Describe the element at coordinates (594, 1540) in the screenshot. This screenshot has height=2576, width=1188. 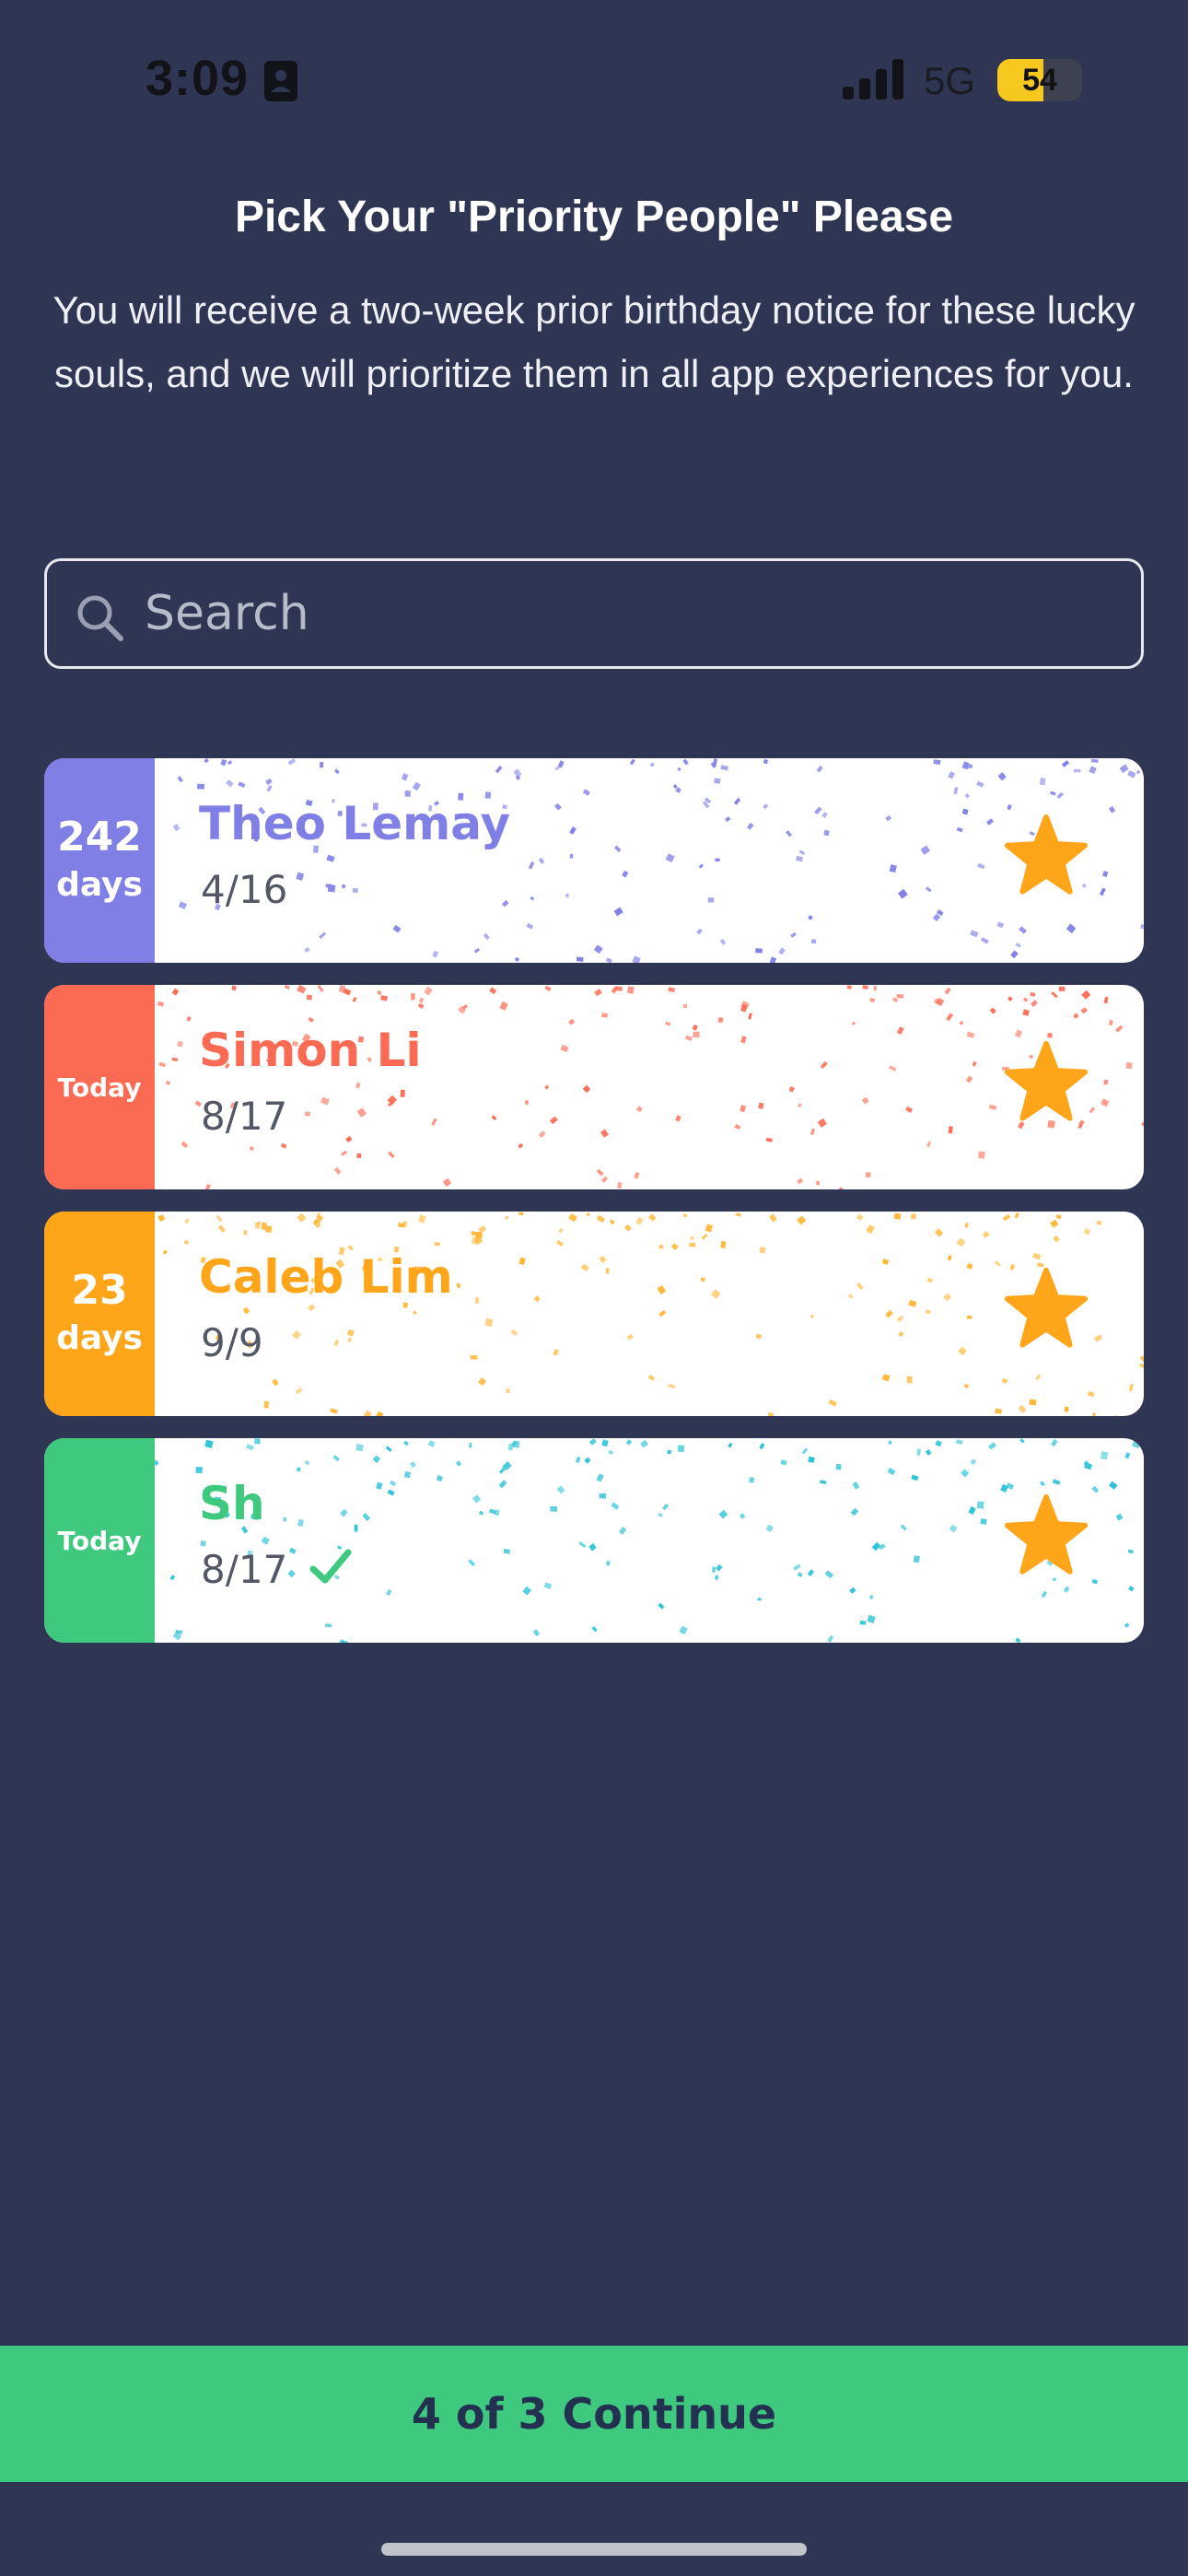
I see `priority-person-card: Today Sh 8/17` at that location.